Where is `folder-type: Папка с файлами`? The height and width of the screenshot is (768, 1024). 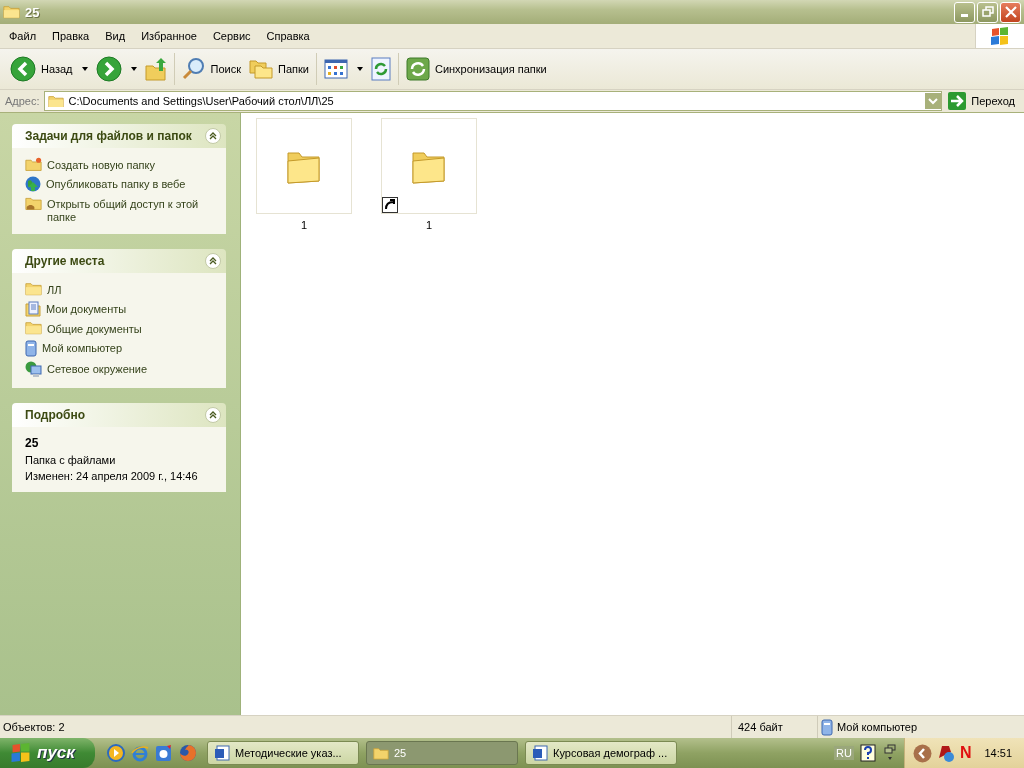
folder-type: Папка с файлами is located at coordinates (71, 460).